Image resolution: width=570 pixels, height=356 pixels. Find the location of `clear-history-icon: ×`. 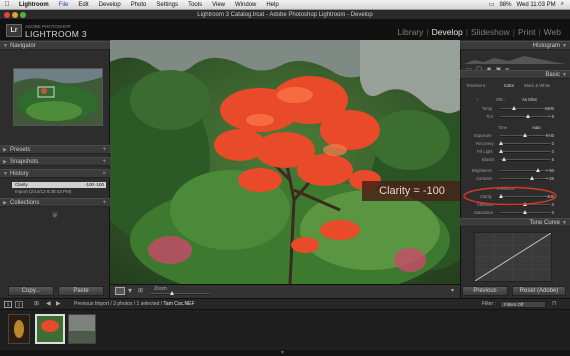

clear-history-icon: × is located at coordinates (104, 174).